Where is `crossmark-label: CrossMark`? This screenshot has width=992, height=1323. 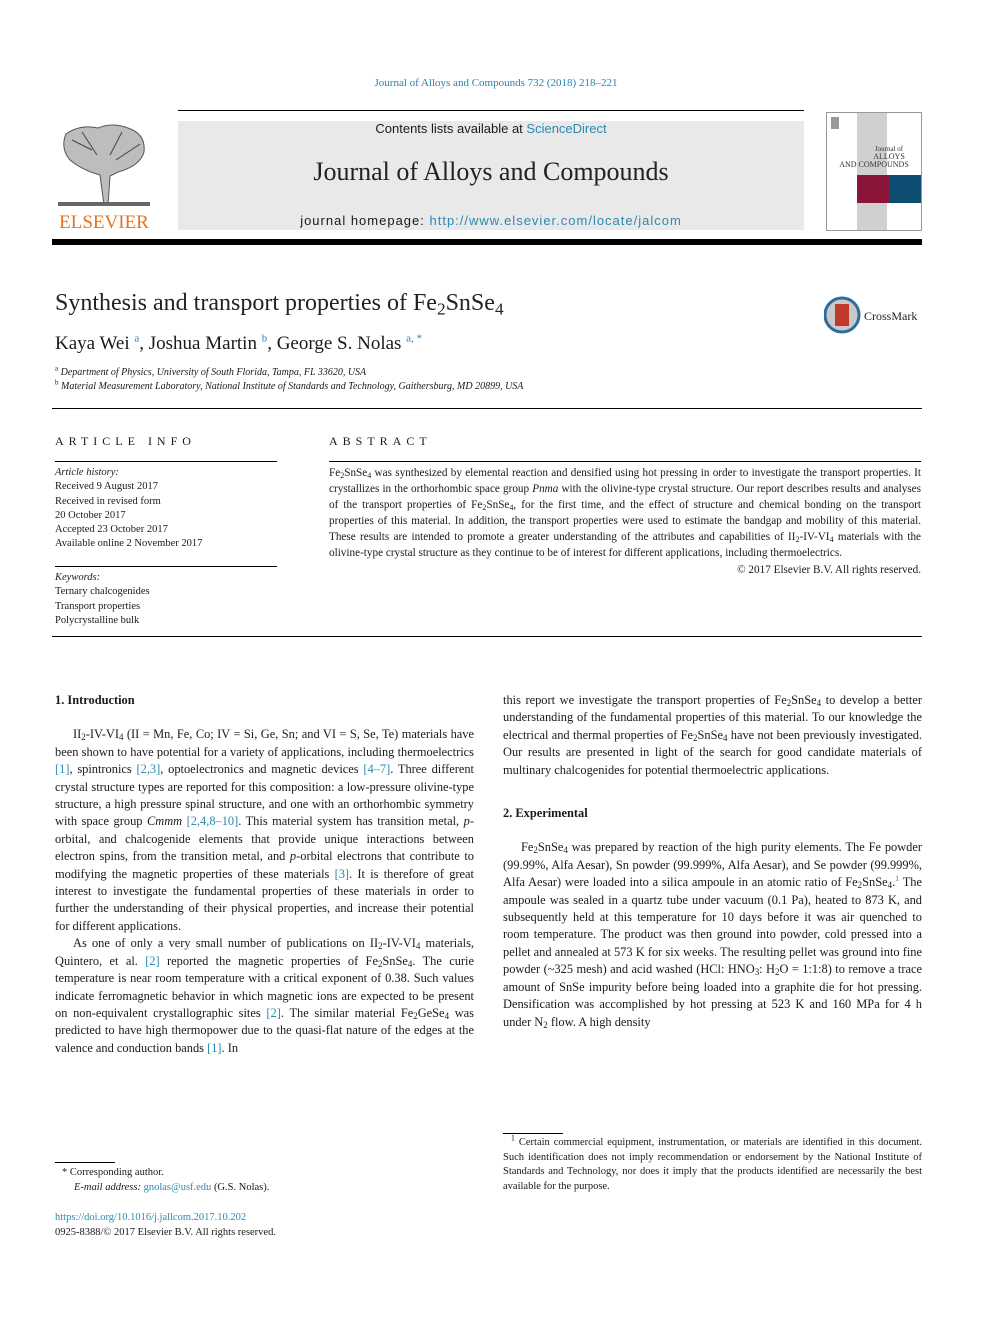
crossmark-label: CrossMark is located at coordinates (890, 316).